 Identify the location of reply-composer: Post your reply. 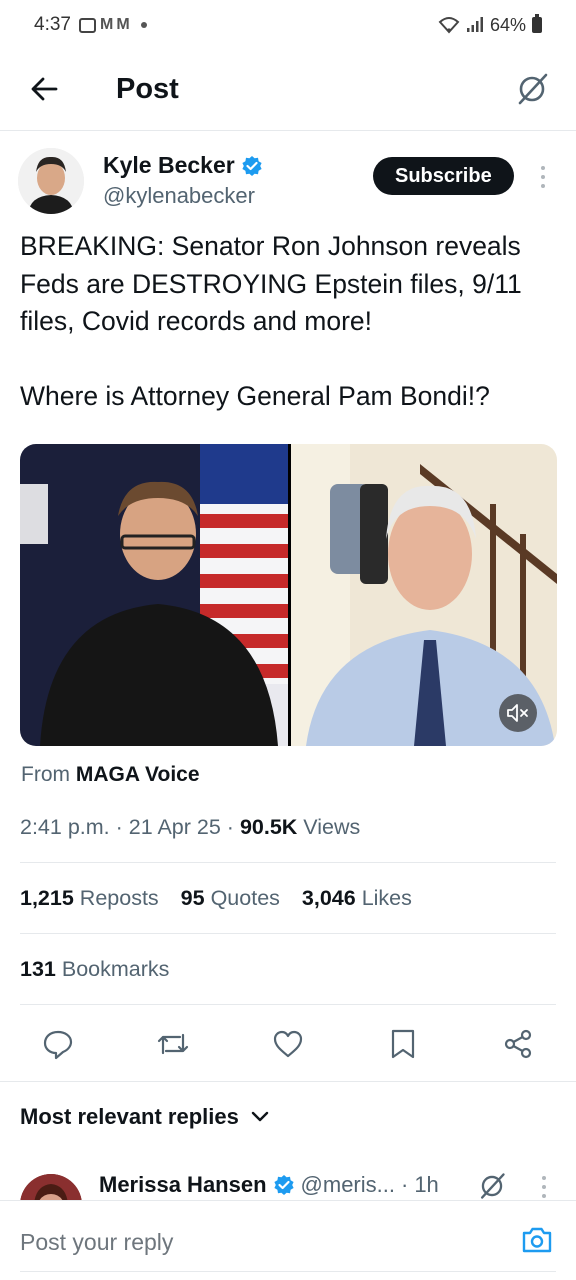
(288, 1240).